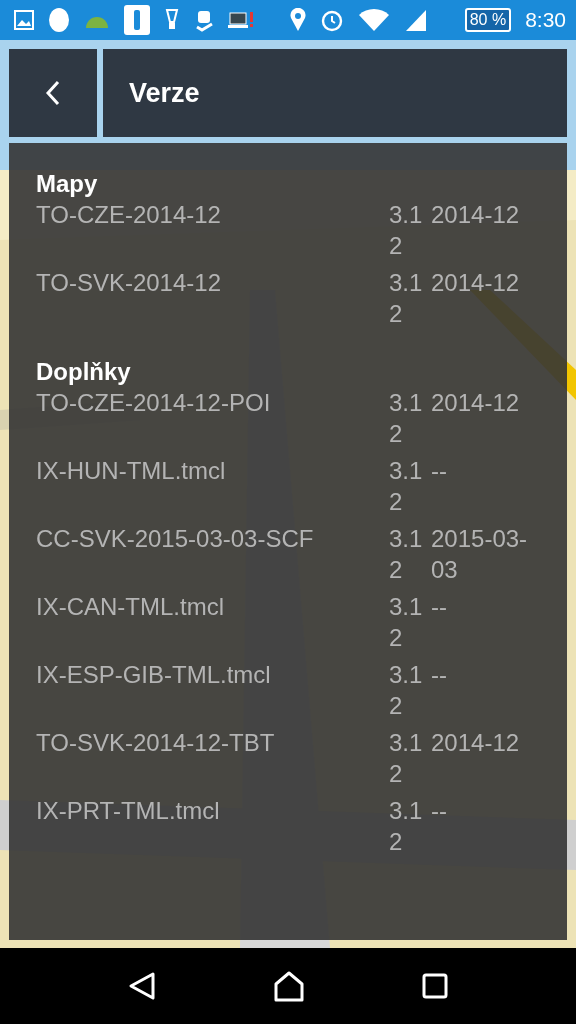 This screenshot has width=576, height=1024. I want to click on package-name: TO-CZE-2014-12-POI, so click(154, 403).